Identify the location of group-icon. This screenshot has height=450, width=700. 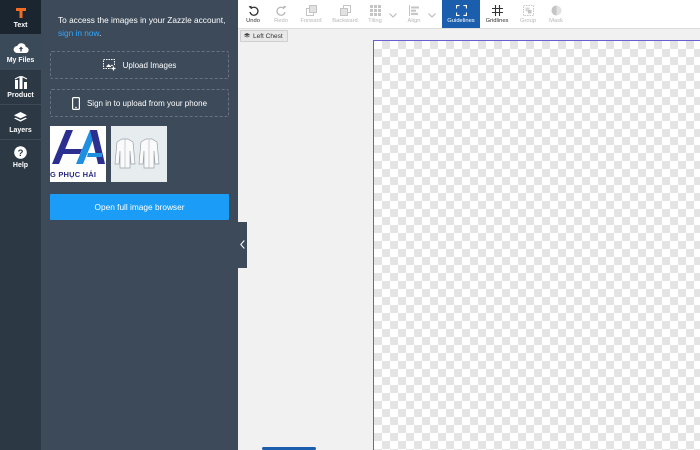
(528, 10).